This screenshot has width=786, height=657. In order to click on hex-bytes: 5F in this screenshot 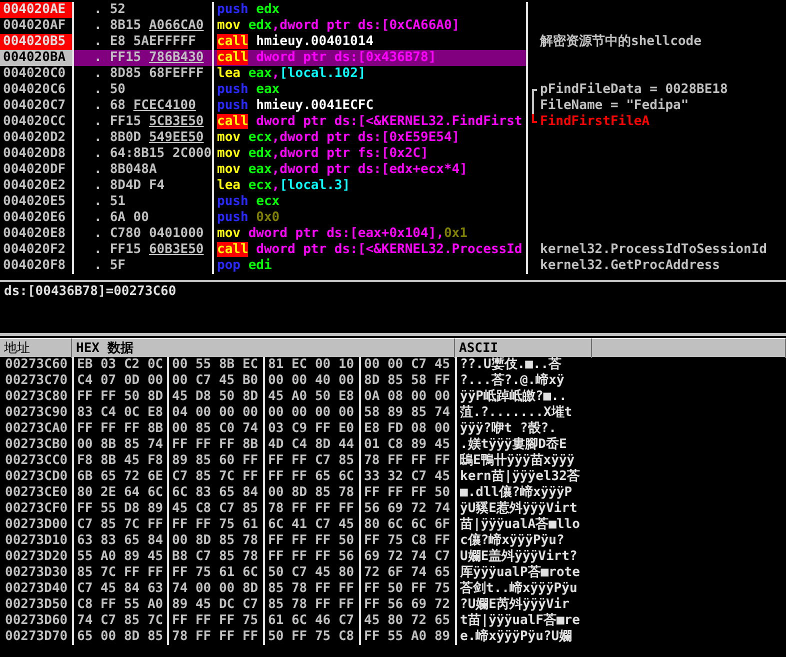, I will do `click(118, 266)`.